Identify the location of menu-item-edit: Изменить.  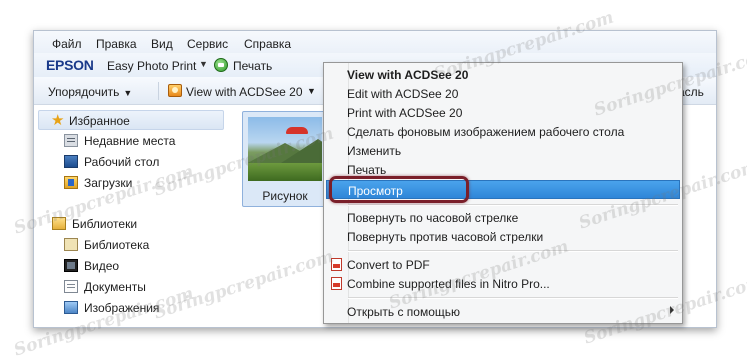
(503, 150).